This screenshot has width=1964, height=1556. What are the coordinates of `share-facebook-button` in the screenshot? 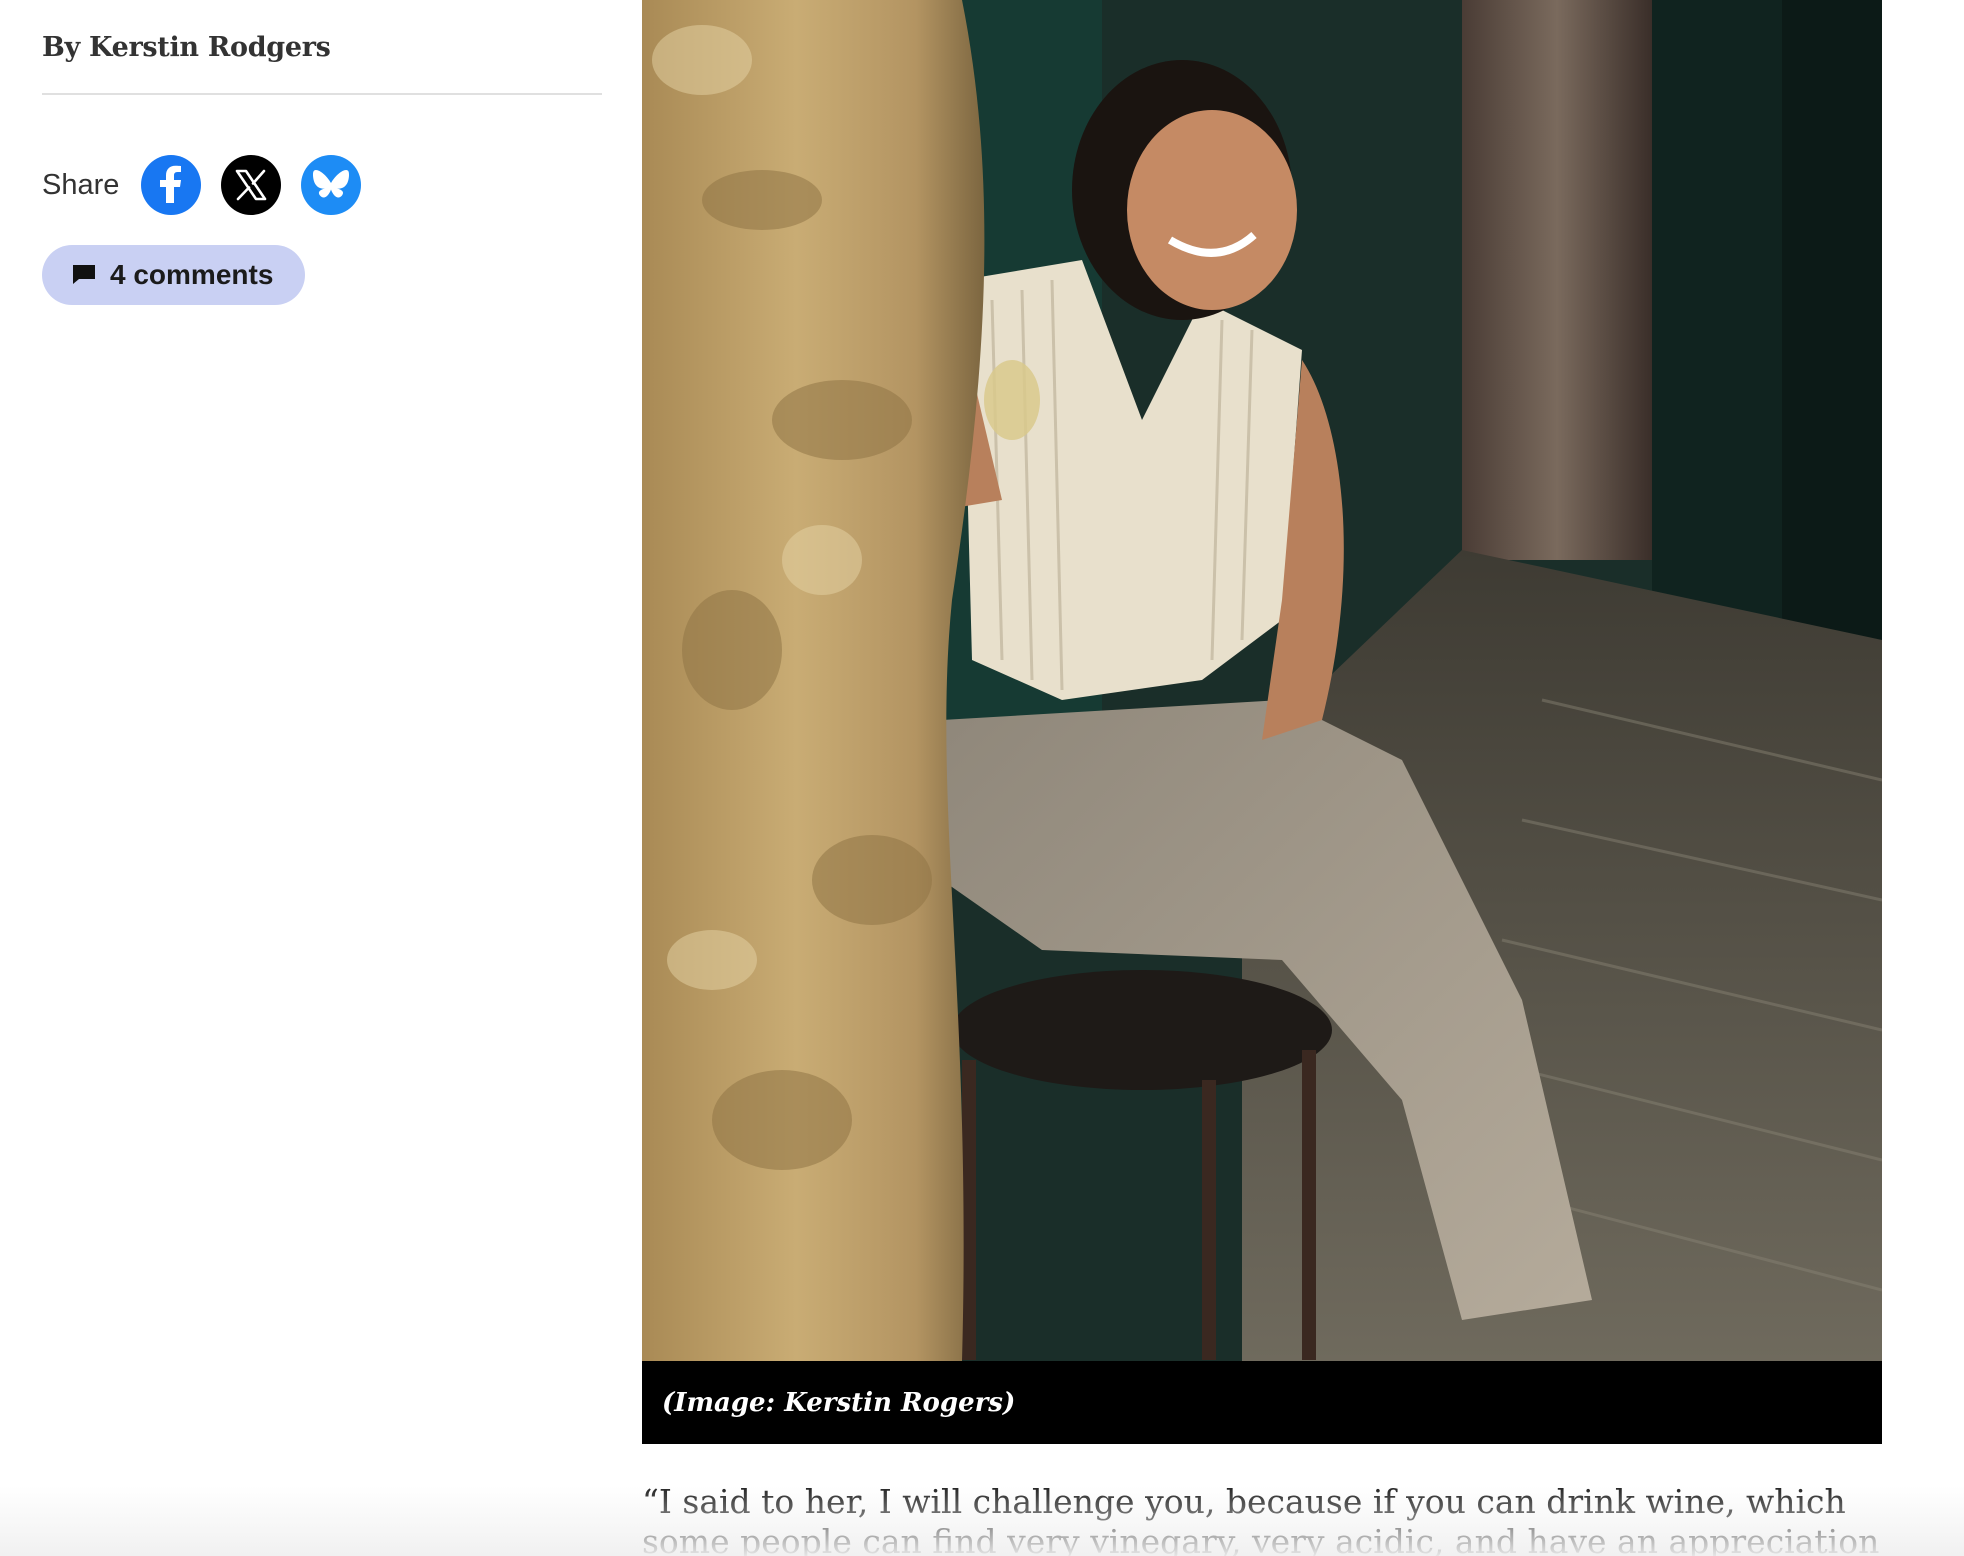 It's located at (171, 185).